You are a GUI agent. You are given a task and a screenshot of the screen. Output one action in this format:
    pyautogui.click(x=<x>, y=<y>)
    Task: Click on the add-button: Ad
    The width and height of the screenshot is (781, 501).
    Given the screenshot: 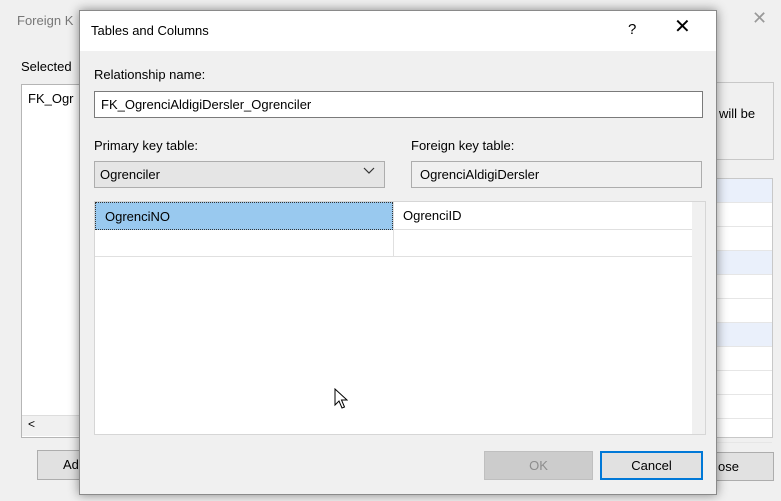 What is the action you would take?
    pyautogui.click(x=60, y=465)
    